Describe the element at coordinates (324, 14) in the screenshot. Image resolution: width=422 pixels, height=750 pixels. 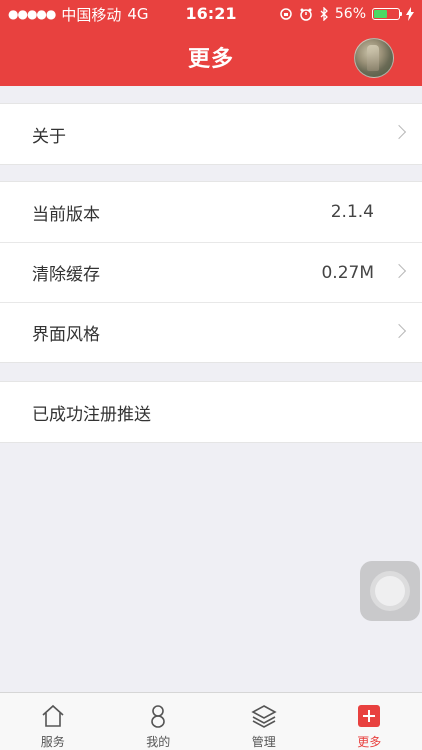
I see `bluetooth-icon` at that location.